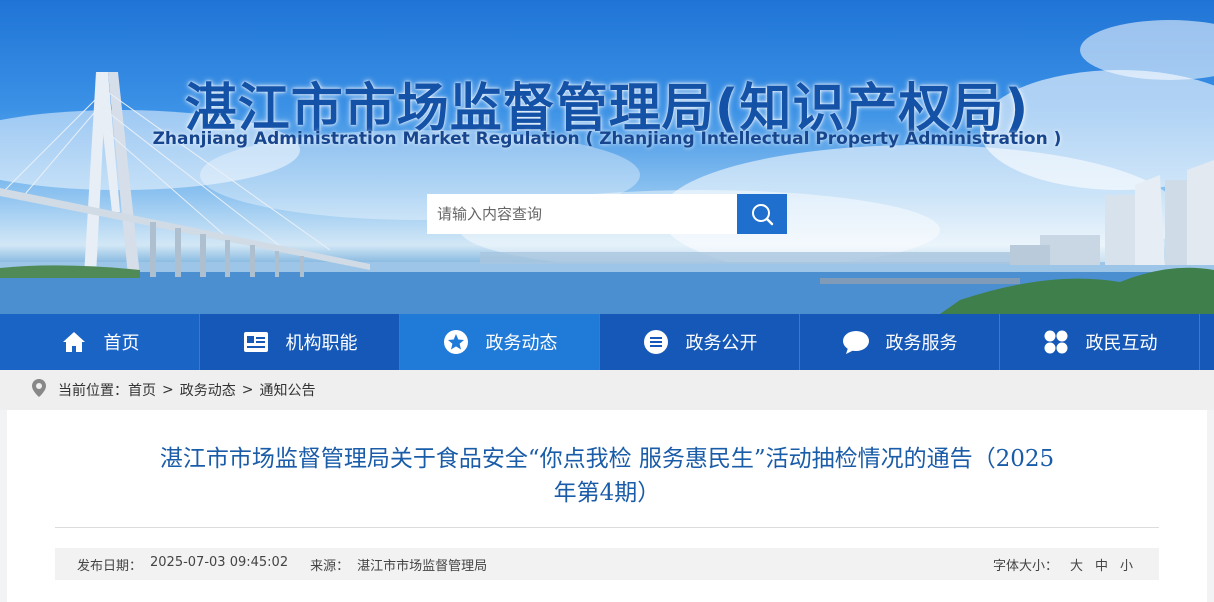 This screenshot has width=1214, height=602. Describe the element at coordinates (208, 390) in the screenshot. I see `breadcrumb-news-link: 政务动态` at that location.